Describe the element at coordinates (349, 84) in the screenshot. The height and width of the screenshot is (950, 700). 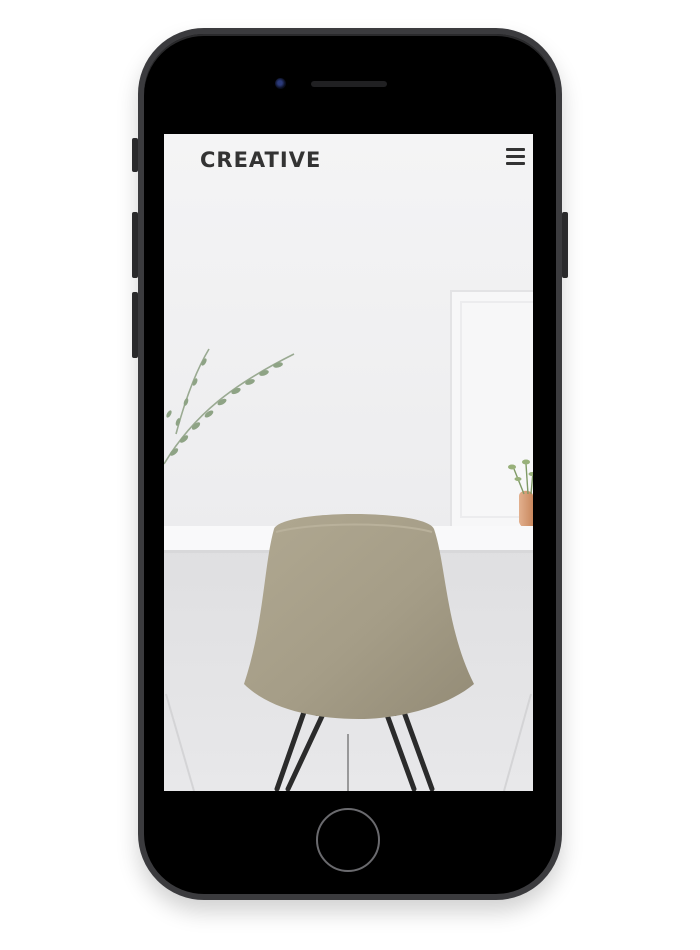
I see `earpiece-speaker` at that location.